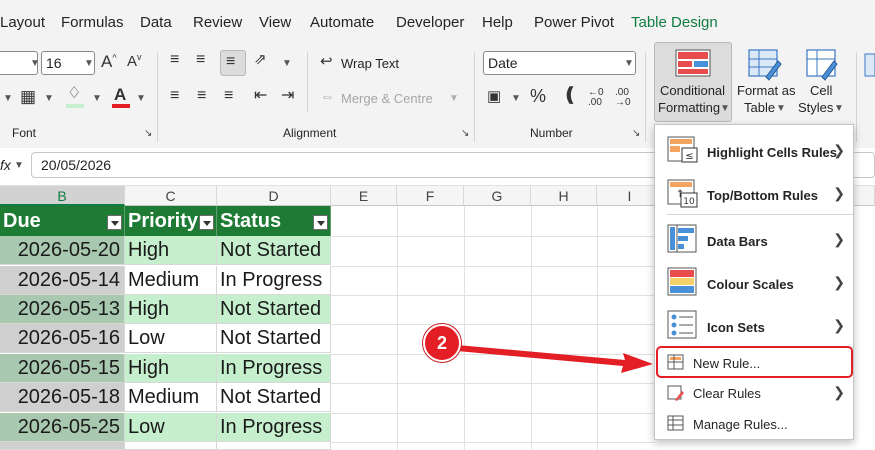 This screenshot has height=450, width=875. I want to click on menu-item-clear-rules: Clear Rules ❯, so click(754, 393).